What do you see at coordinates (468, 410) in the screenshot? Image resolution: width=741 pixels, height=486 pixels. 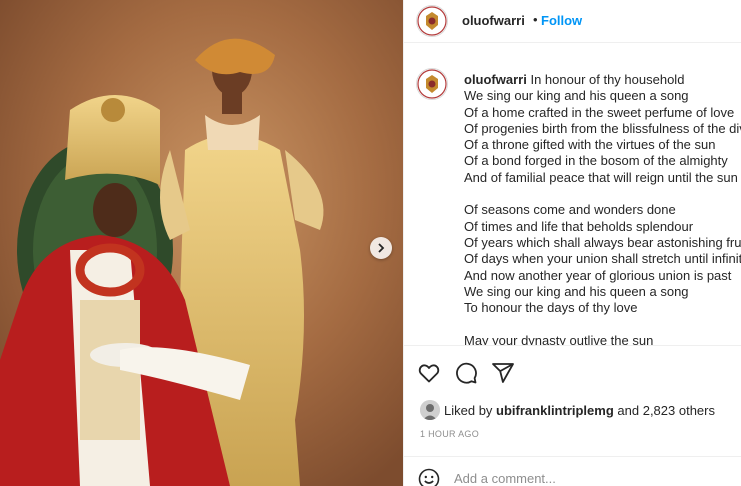 I see `likes-prefix: Liked by` at bounding box center [468, 410].